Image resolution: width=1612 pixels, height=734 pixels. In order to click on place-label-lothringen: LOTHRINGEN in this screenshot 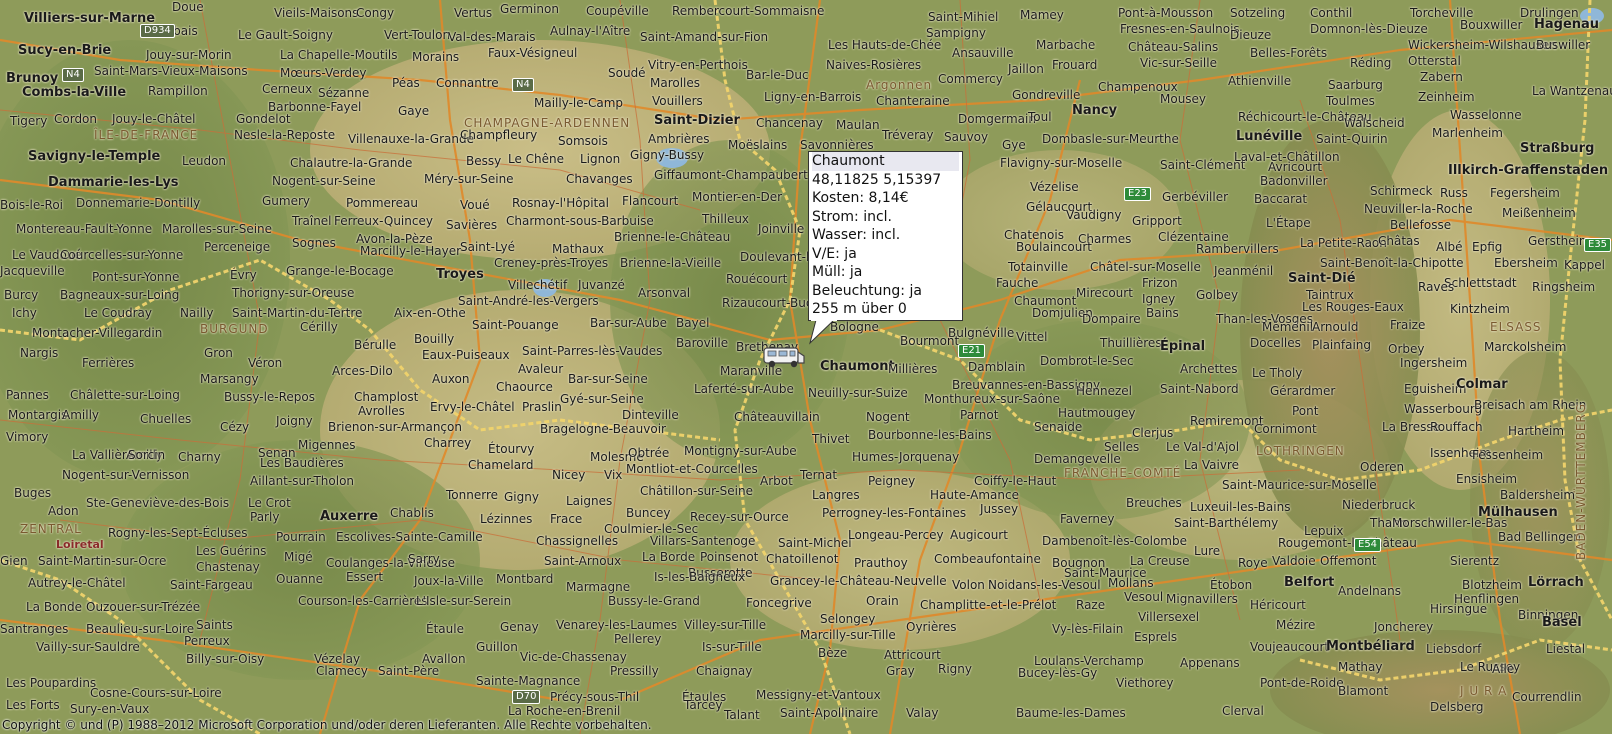, I will do `click(1300, 451)`.